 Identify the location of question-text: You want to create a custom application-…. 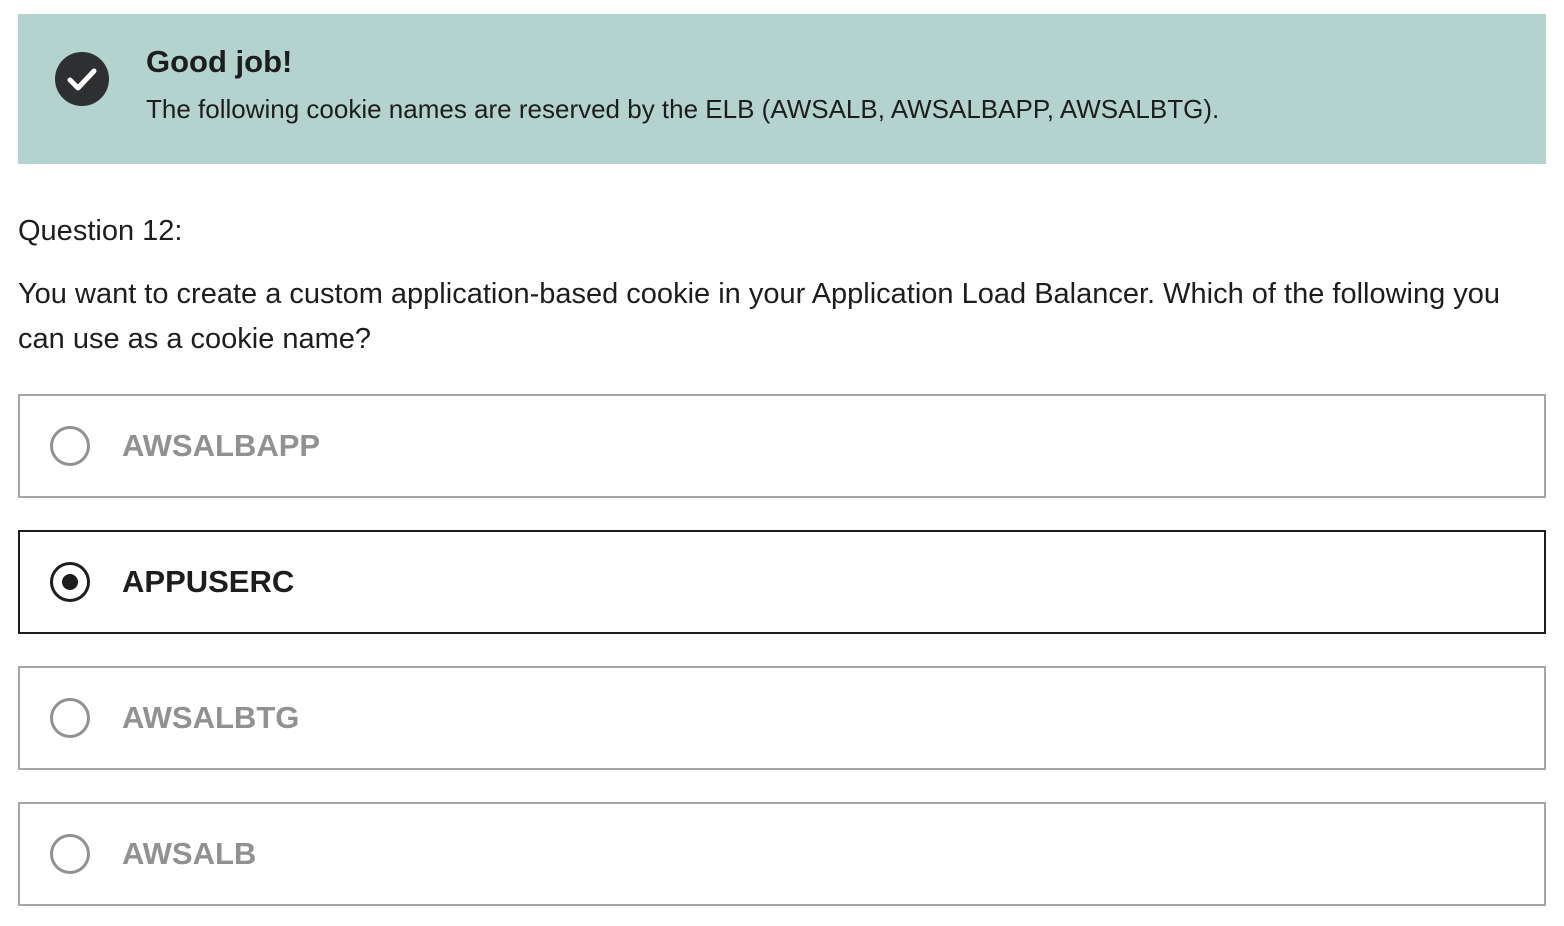
(759, 316).